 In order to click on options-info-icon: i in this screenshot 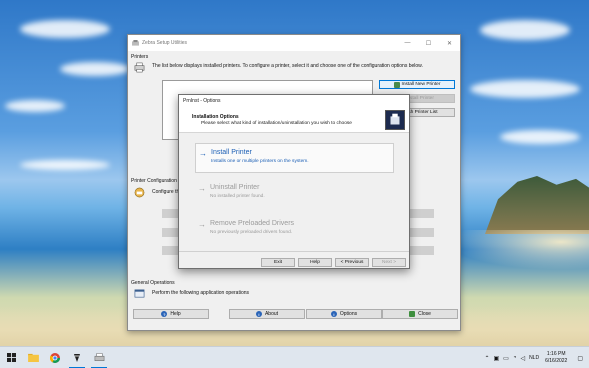, I will do `click(333, 314)`.